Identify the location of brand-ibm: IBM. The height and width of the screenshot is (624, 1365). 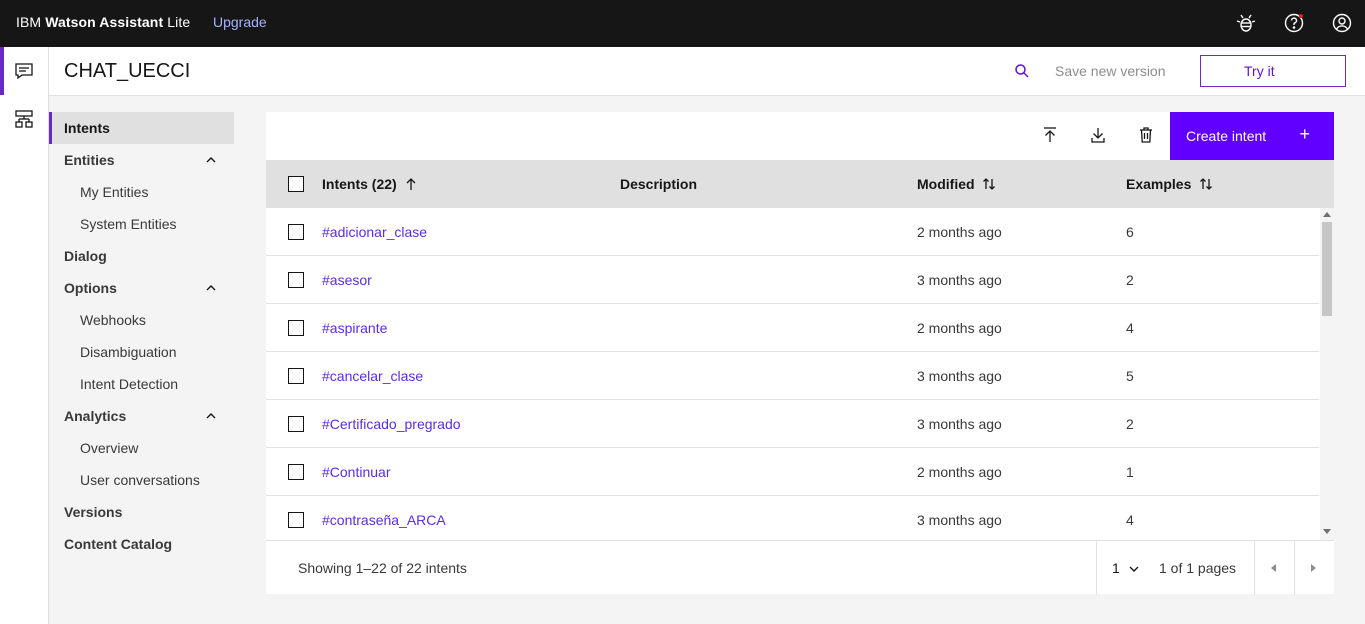
(29, 22).